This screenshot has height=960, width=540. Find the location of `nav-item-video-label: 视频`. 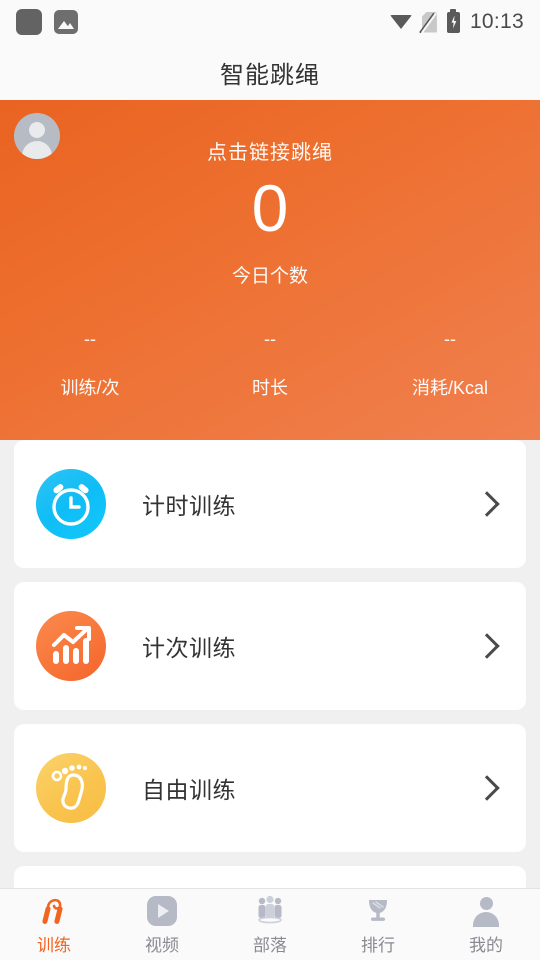

nav-item-video-label: 视频 is located at coordinates (162, 945).